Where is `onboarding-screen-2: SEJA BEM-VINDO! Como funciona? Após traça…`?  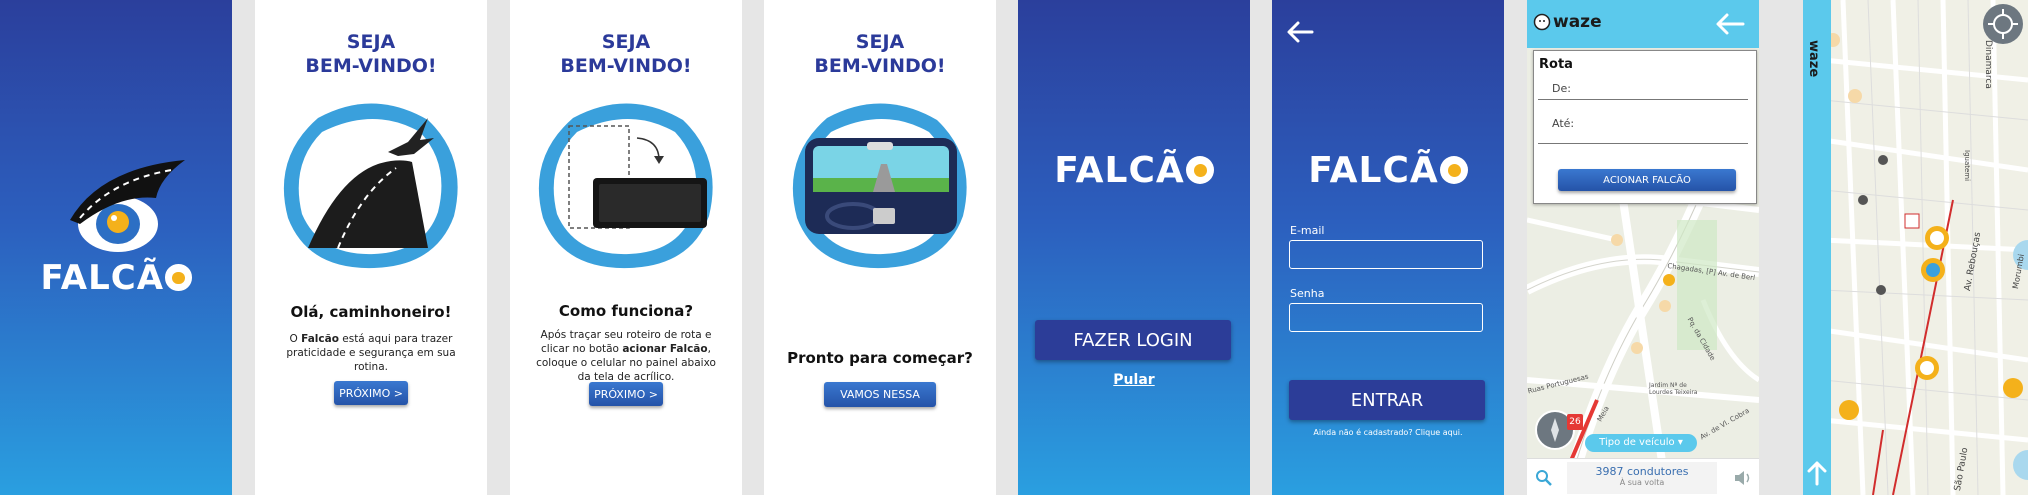
onboarding-screen-2: SEJA BEM-VINDO! Como funciona? Após traça… is located at coordinates (626, 247).